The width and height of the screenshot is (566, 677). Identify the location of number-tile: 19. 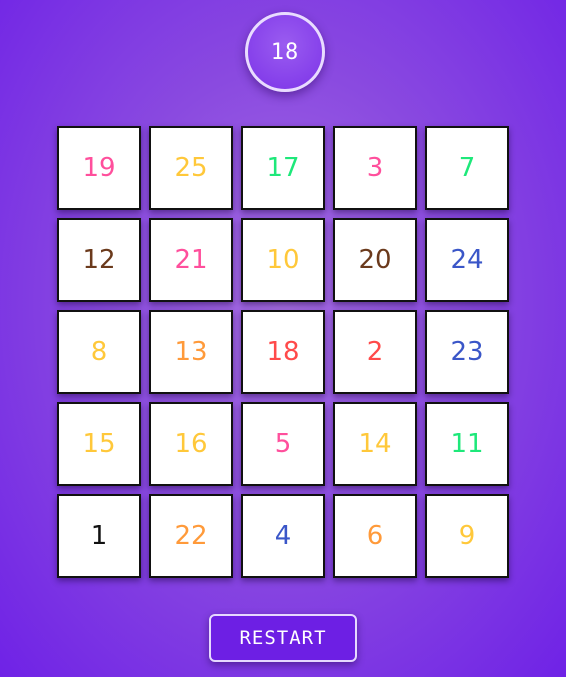
(99, 168).